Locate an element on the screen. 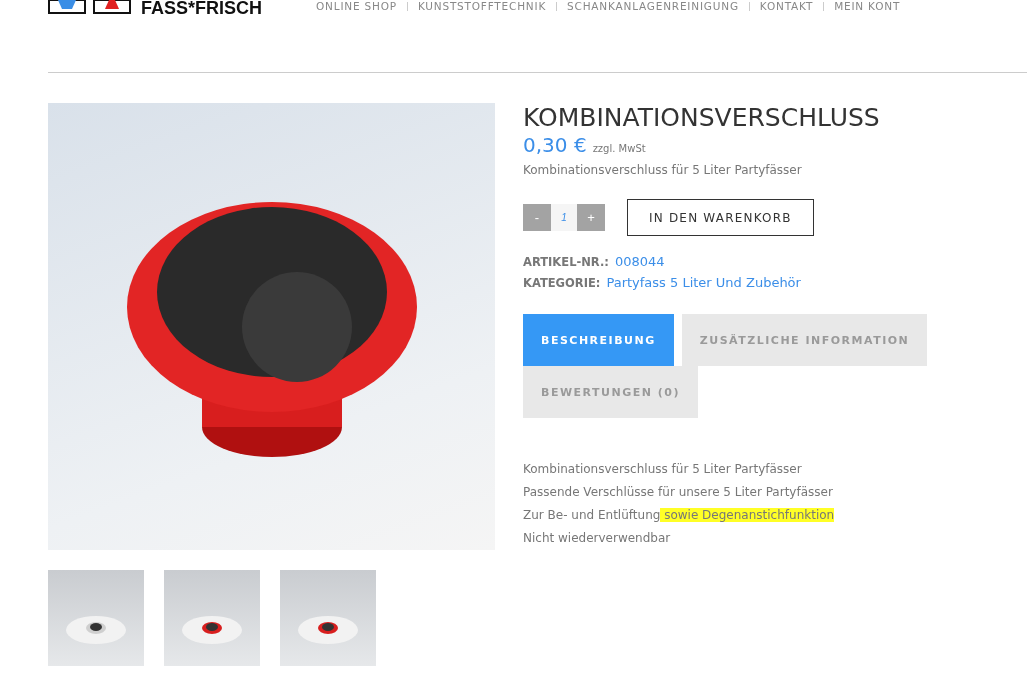 The height and width of the screenshot is (687, 1027). decrease-button: - is located at coordinates (537, 217).